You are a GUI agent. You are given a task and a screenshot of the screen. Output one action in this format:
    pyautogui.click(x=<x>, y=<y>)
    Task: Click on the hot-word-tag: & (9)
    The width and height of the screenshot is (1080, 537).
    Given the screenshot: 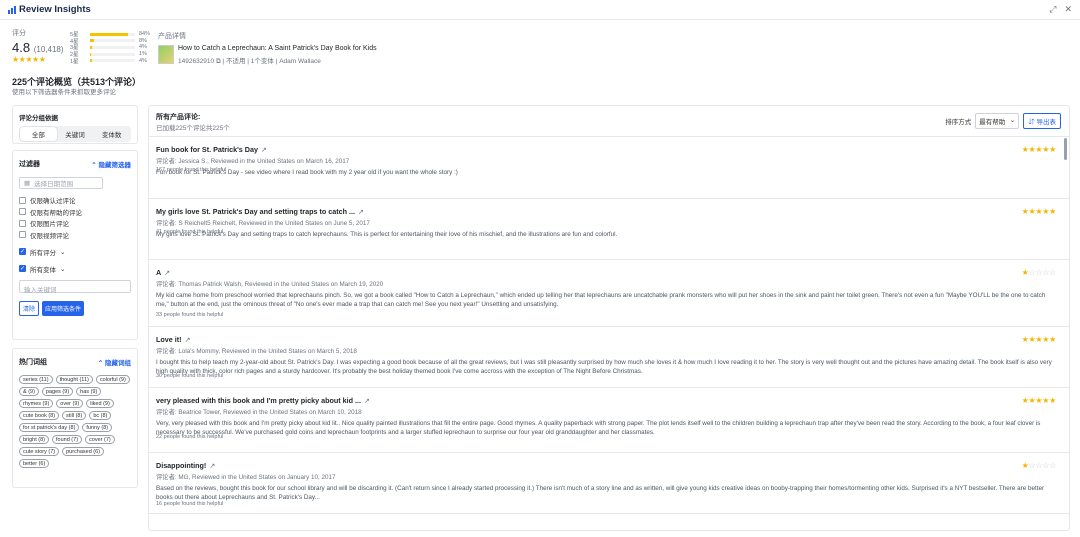 What is the action you would take?
    pyautogui.click(x=29, y=391)
    